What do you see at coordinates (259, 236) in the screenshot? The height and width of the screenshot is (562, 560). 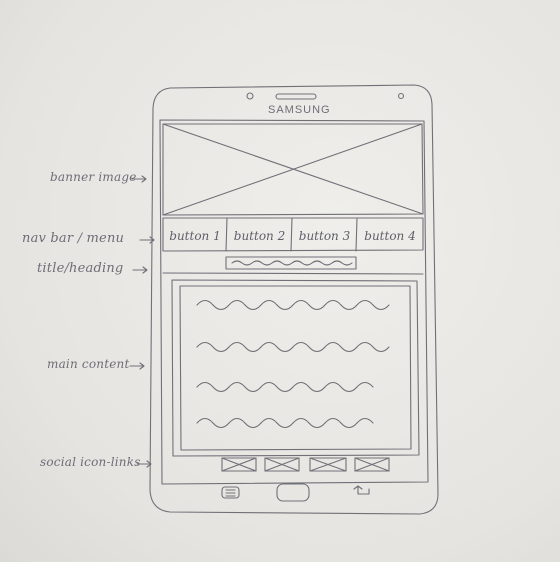 I see `nav-button-2: button 2` at bounding box center [259, 236].